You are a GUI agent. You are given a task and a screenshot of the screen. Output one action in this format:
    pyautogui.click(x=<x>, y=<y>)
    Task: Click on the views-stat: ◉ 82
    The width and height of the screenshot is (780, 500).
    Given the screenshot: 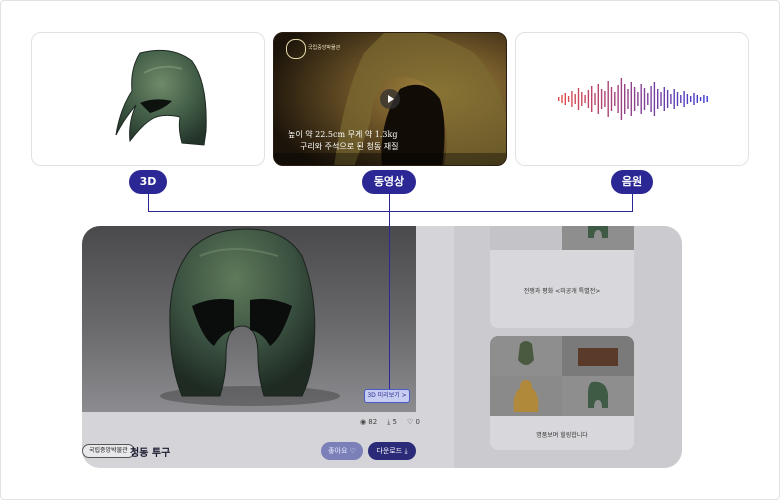 What is the action you would take?
    pyautogui.click(x=368, y=422)
    